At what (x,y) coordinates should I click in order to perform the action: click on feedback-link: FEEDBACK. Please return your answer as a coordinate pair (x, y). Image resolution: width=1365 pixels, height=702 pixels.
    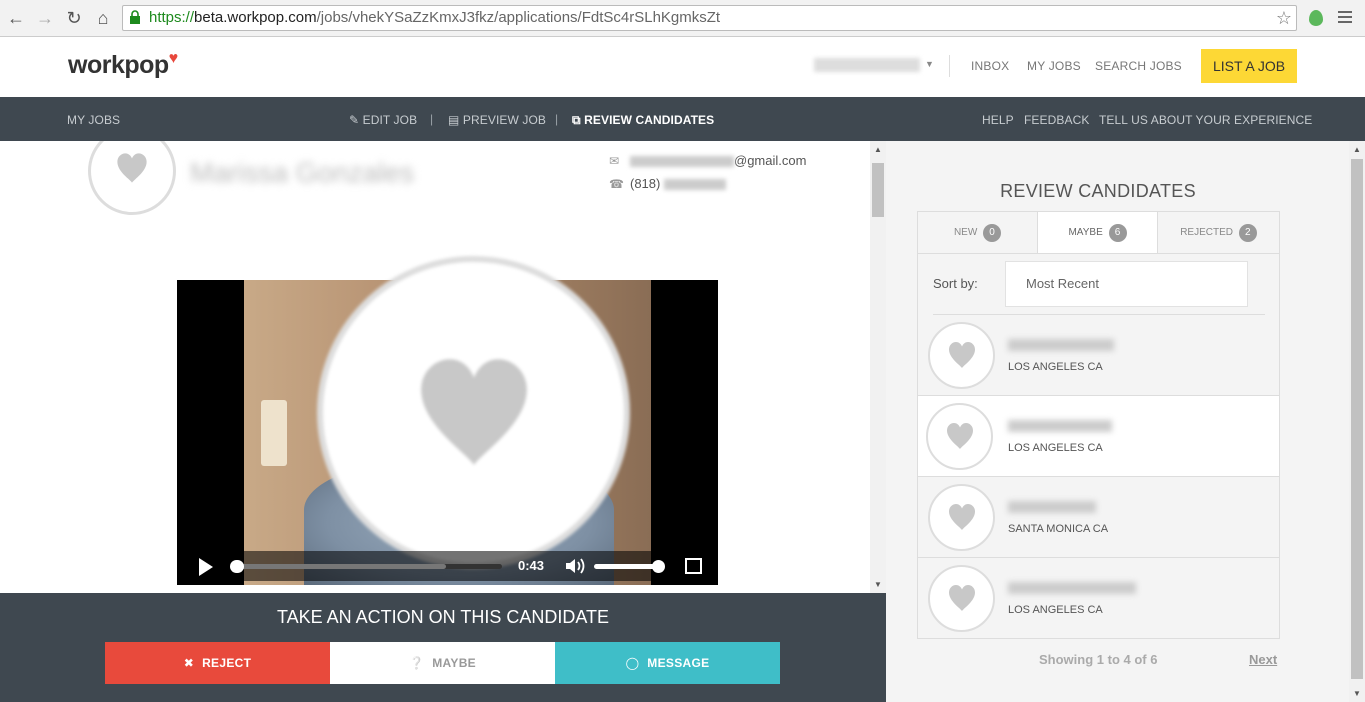
    Looking at the image, I should click on (1056, 120).